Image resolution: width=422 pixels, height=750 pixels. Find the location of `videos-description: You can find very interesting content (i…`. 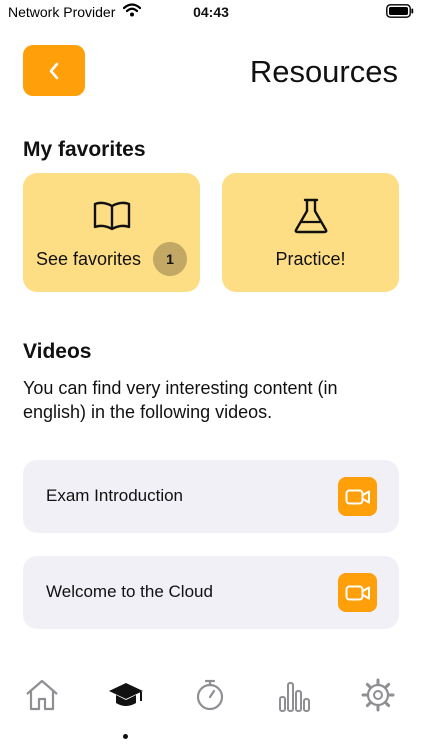

videos-description: You can find very interesting content (i… is located at coordinates (180, 400).